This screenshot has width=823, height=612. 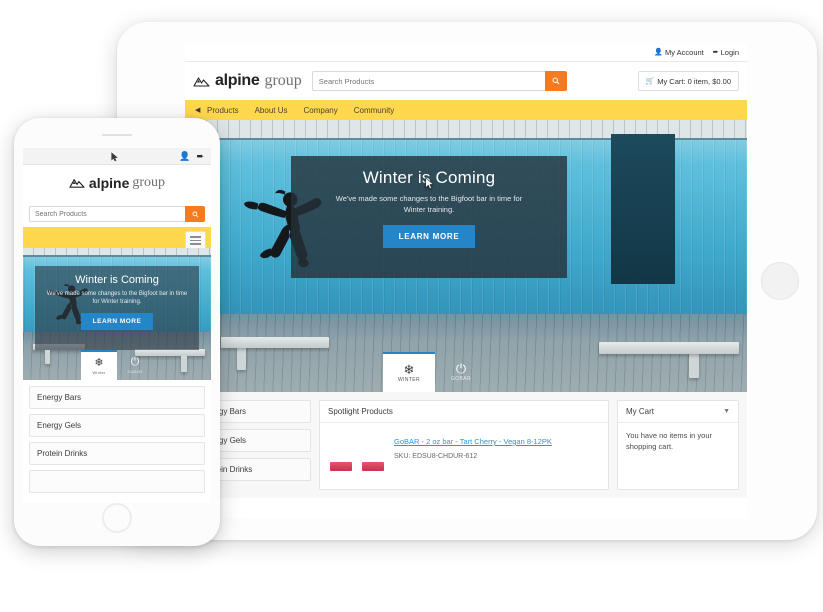 I want to click on phone-home-button, so click(x=117, y=518).